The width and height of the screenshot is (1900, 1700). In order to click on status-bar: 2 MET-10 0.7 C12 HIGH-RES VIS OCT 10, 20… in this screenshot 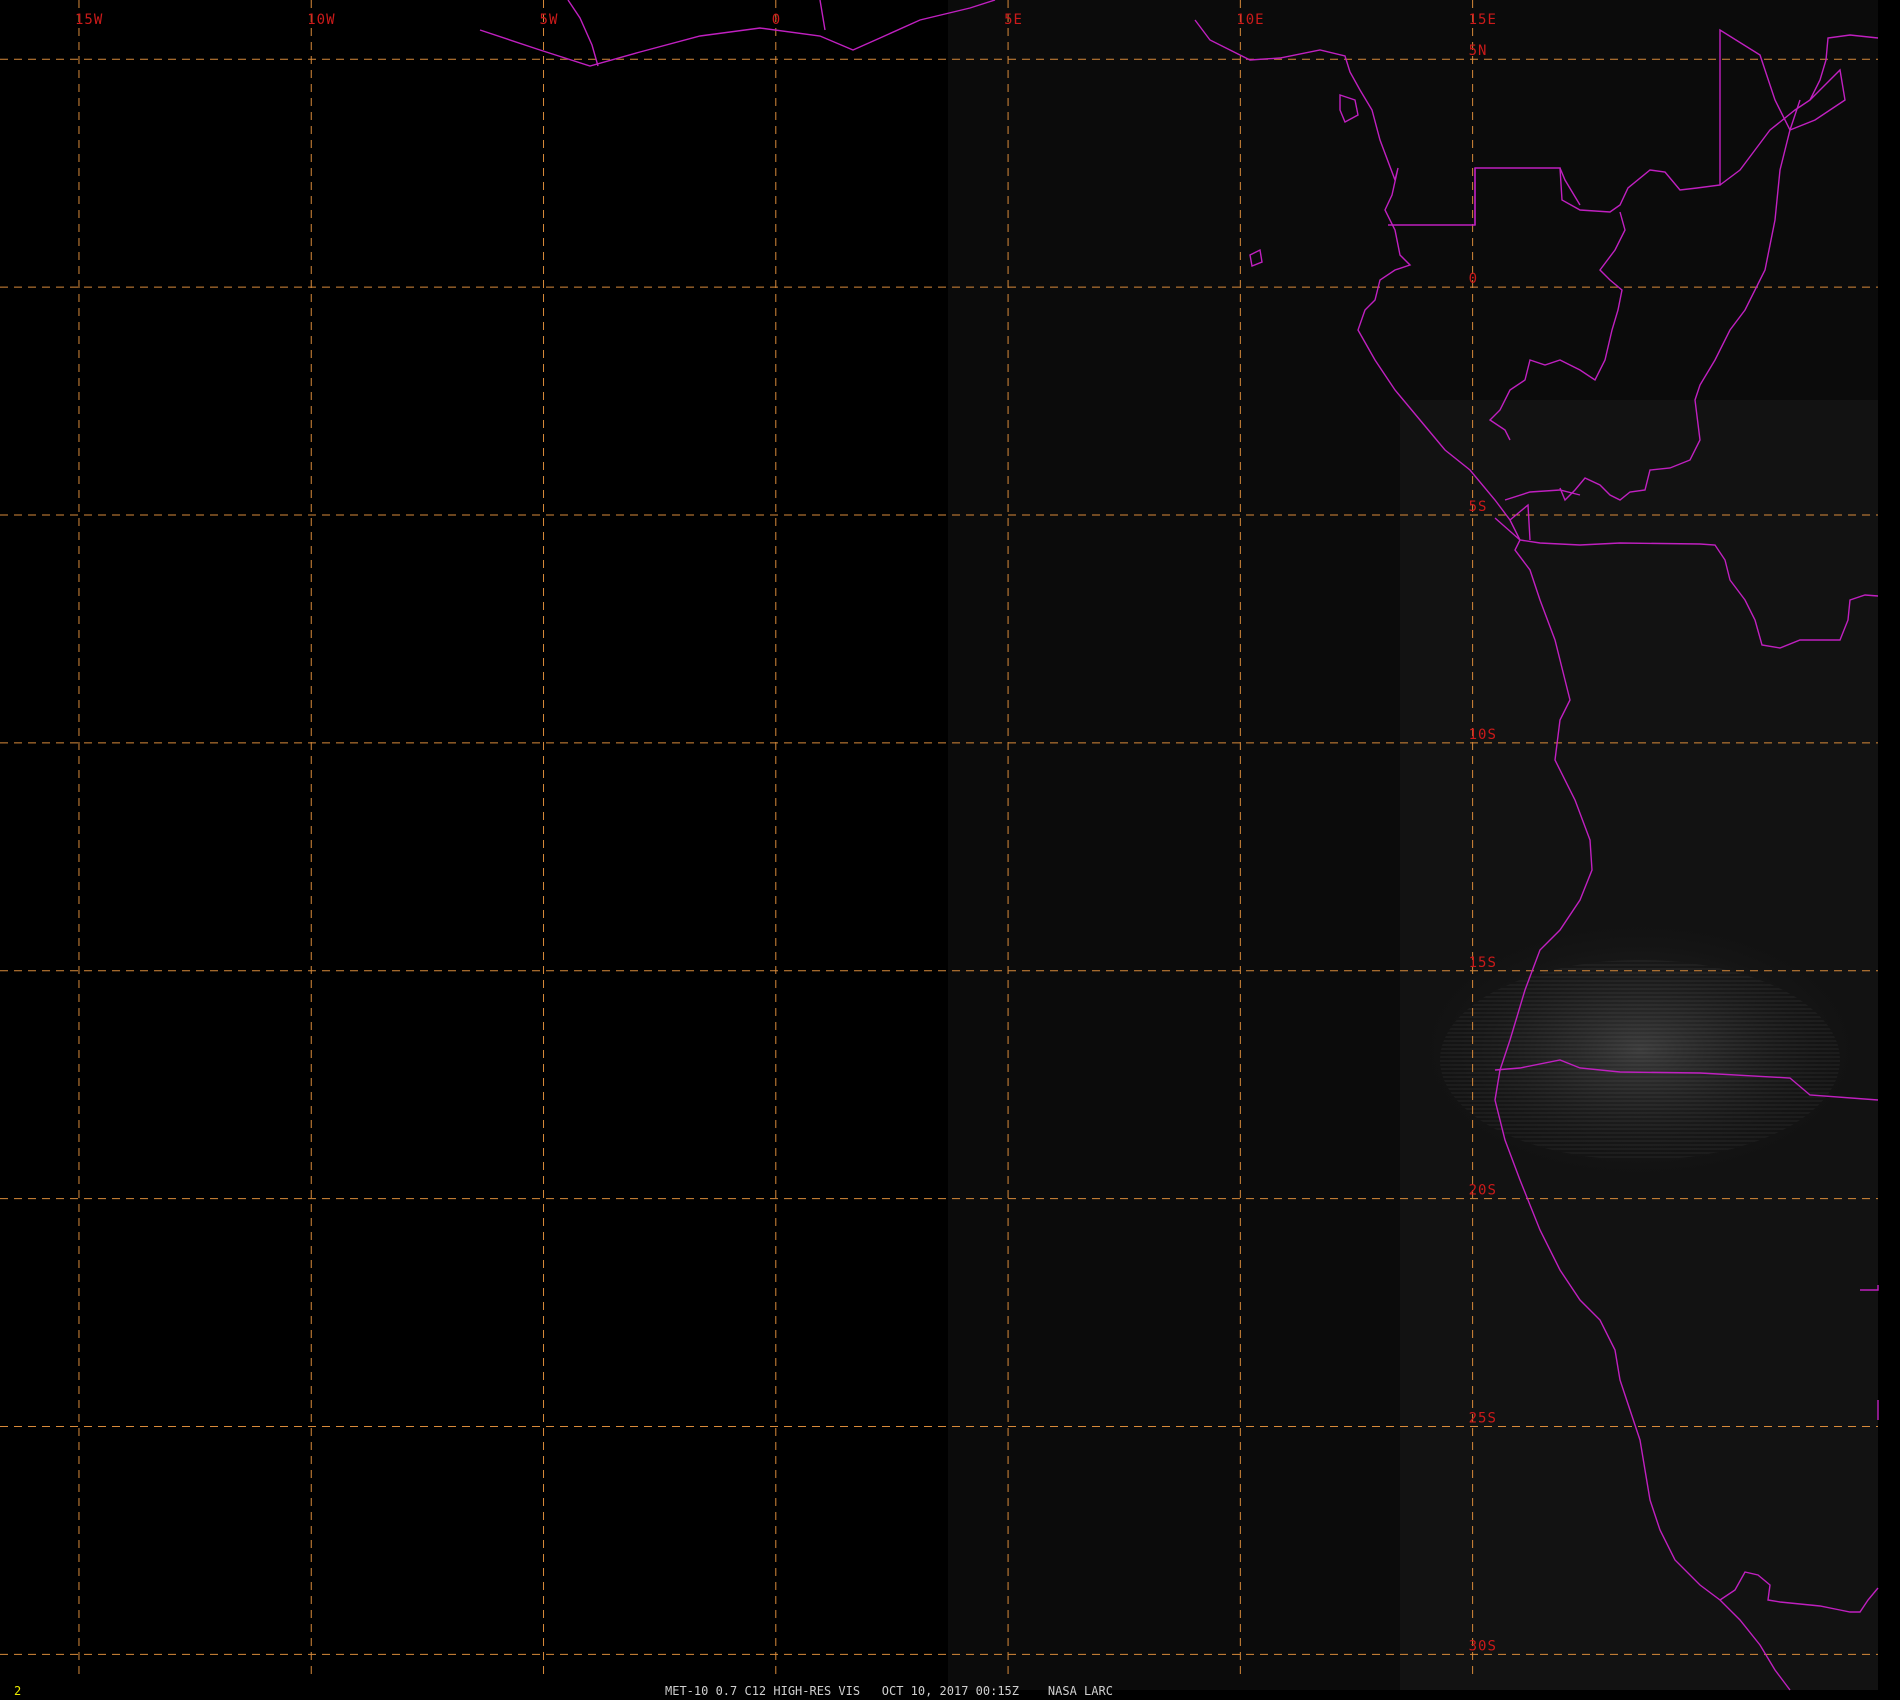, I will do `click(950, 1691)`.